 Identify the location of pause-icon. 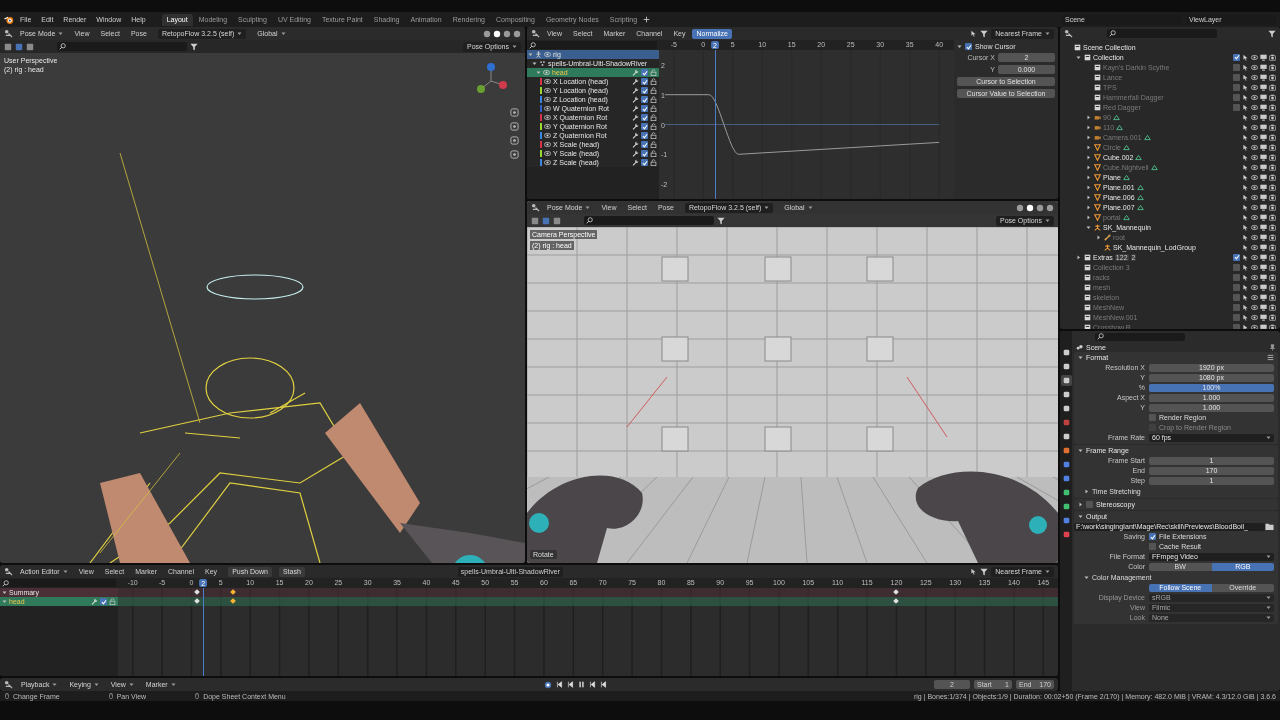
(581, 684).